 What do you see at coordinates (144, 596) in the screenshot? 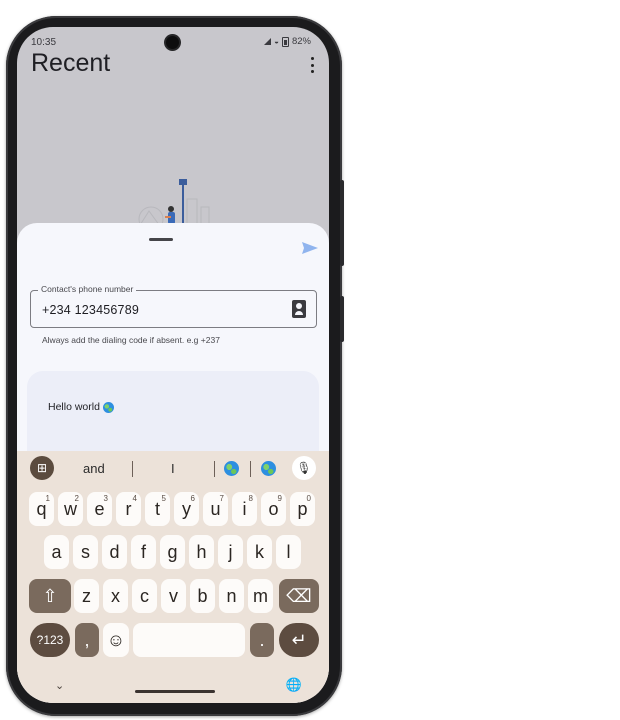
I see `key-c: c` at bounding box center [144, 596].